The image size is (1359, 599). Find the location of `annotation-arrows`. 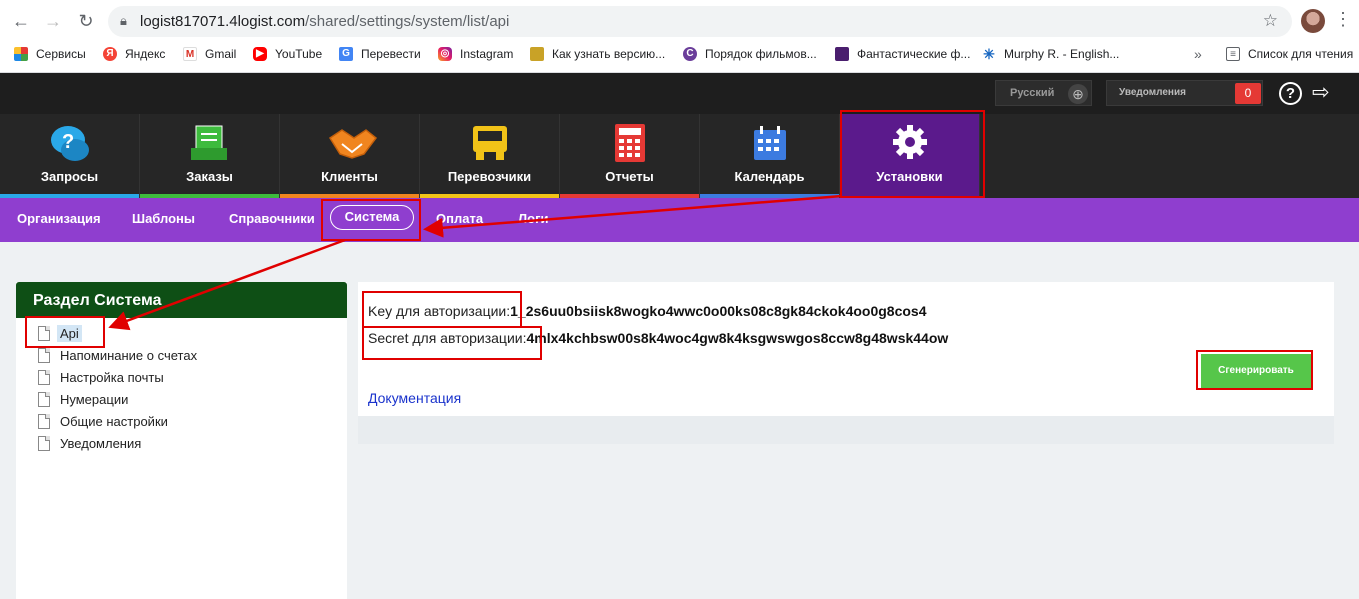

annotation-arrows is located at coordinates (475, 262).